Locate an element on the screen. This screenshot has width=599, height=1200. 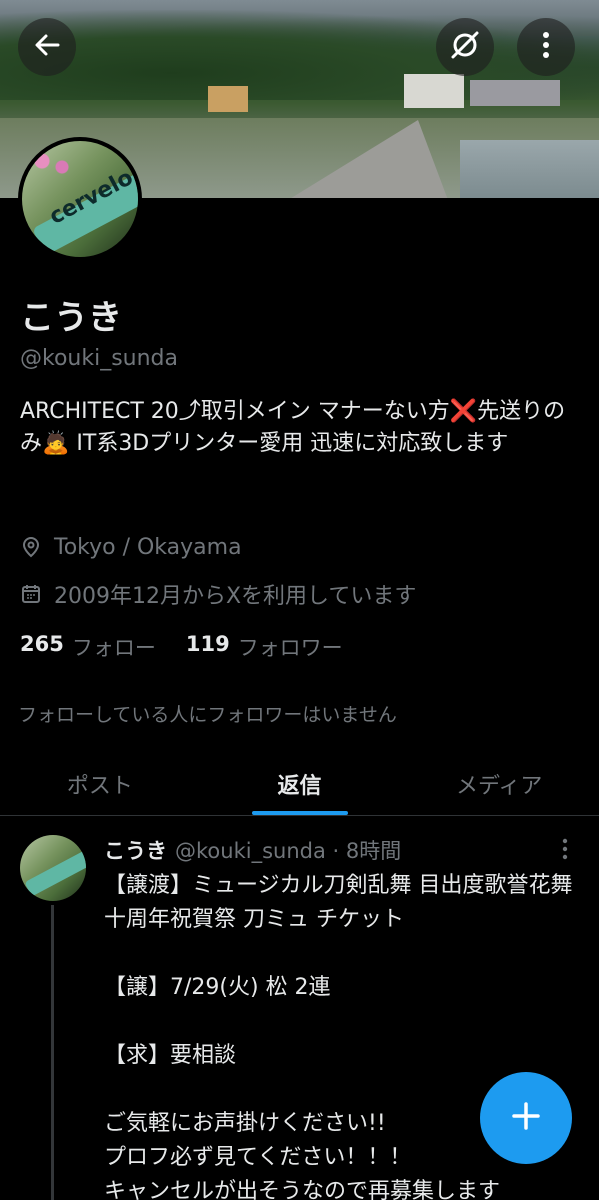
profile-tabs: ポスト 返信 メディア is located at coordinates (299, 784).